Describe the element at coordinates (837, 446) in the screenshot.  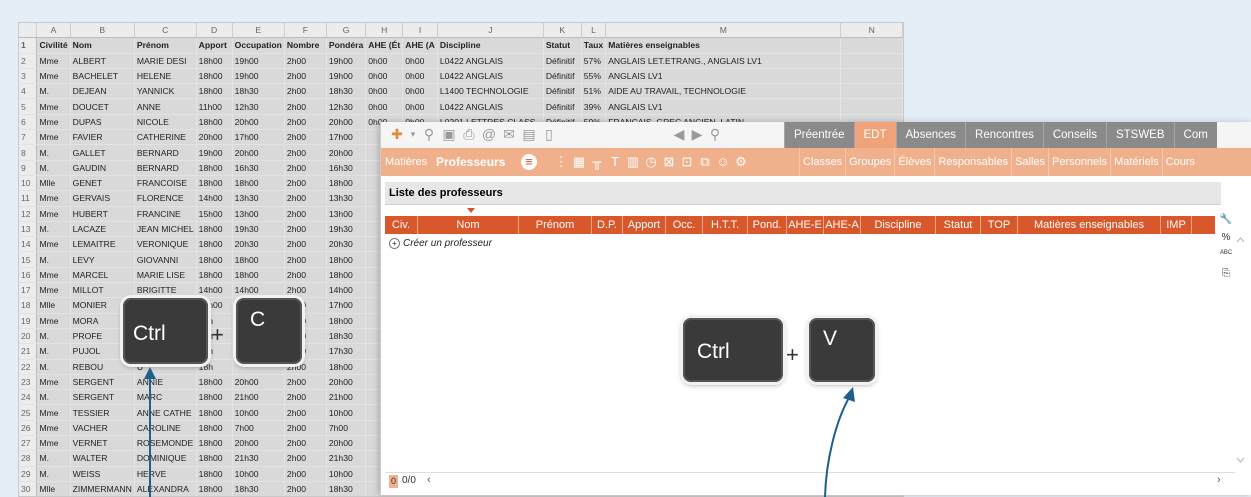
I see `paste-arrow` at that location.